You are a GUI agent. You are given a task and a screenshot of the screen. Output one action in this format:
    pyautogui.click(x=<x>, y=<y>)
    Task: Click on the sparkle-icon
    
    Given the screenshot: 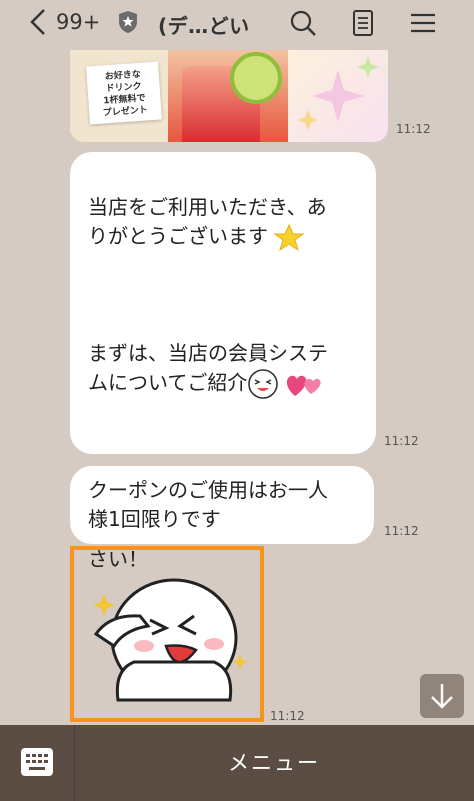 What is the action you would take?
    pyautogui.click(x=338, y=93)
    